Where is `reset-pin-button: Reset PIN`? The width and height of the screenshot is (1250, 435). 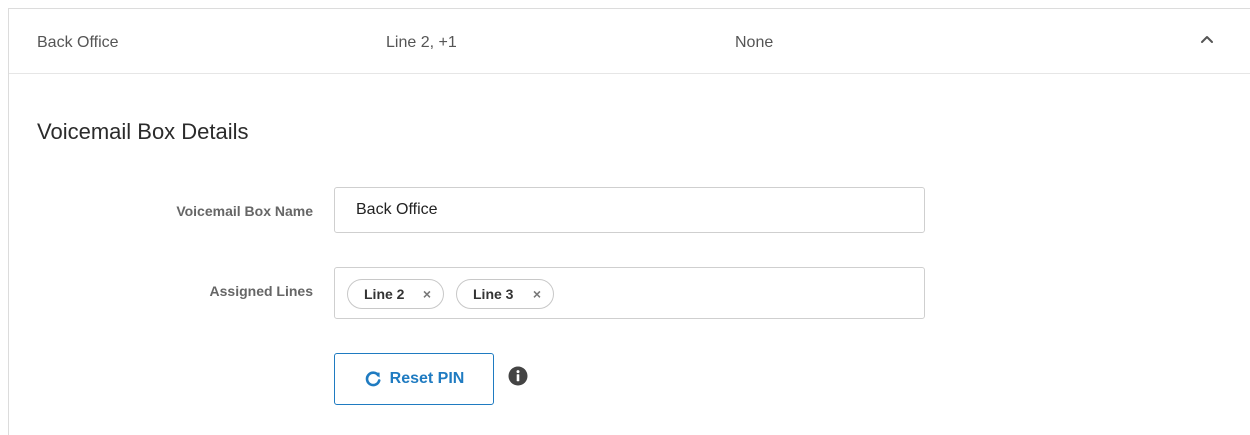
reset-pin-button: Reset PIN is located at coordinates (414, 379).